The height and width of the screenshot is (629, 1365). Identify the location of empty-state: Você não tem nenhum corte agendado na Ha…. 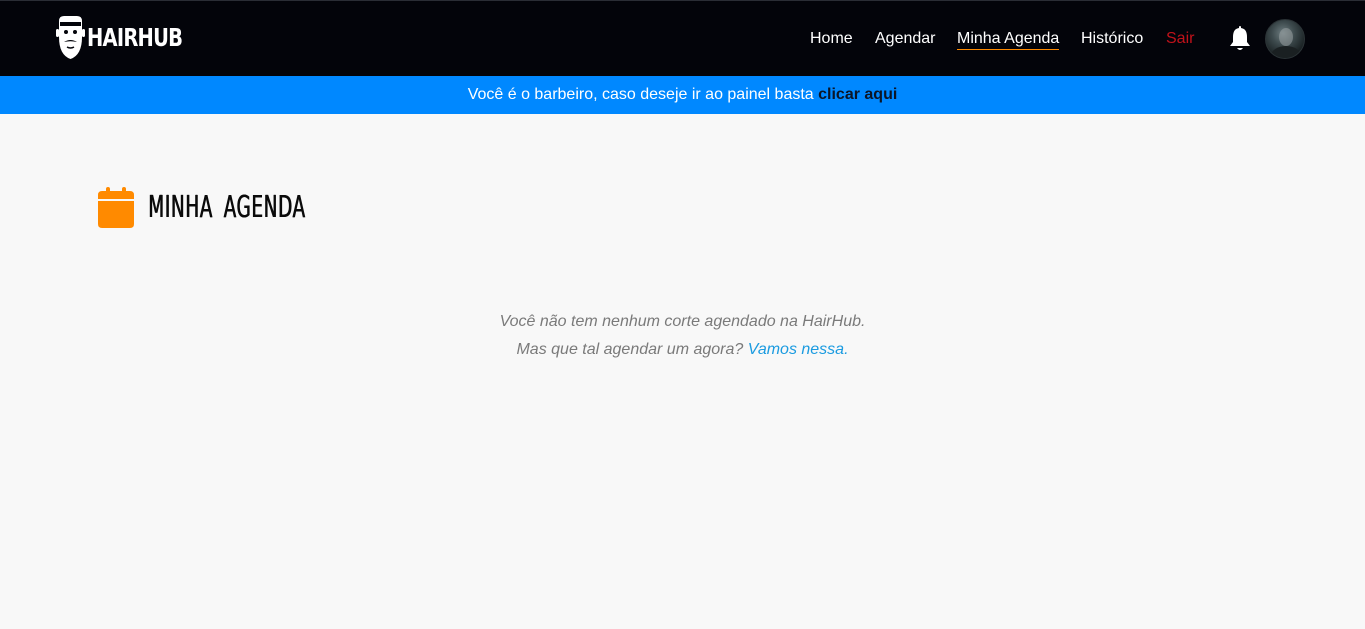
(682, 336).